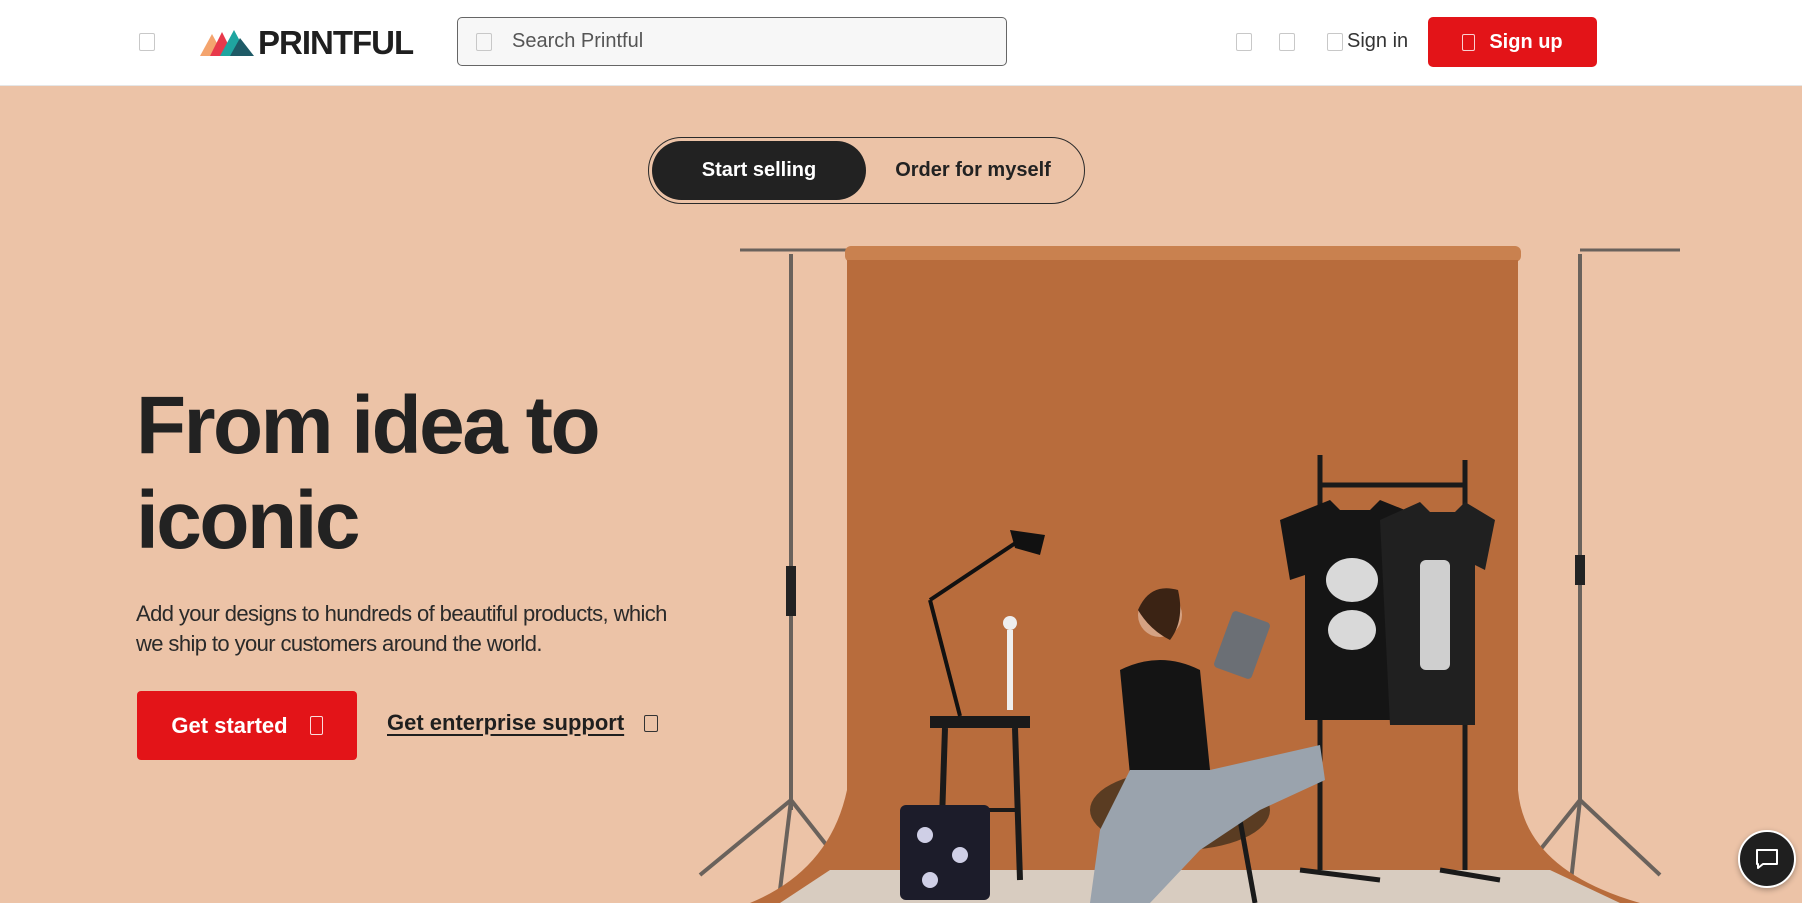 This screenshot has height=903, width=1802. I want to click on sign-in-label: Sign in, so click(1378, 41).